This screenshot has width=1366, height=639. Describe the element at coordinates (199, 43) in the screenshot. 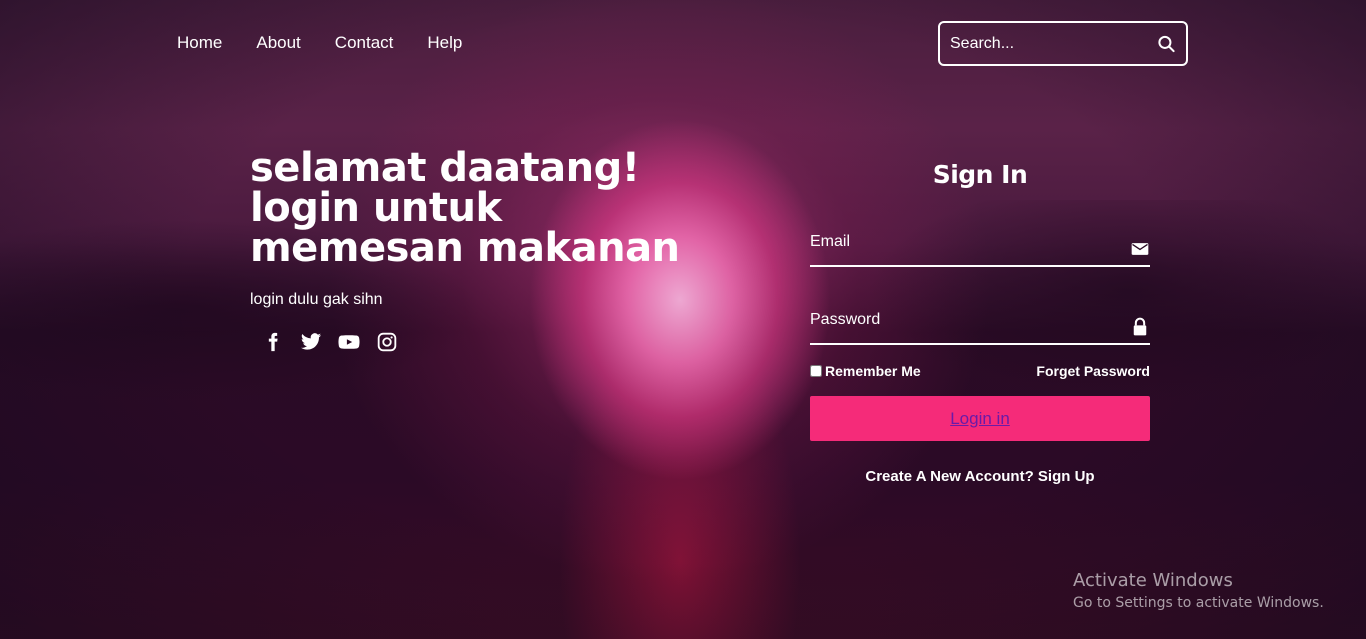

I see `nav-home: Home` at that location.